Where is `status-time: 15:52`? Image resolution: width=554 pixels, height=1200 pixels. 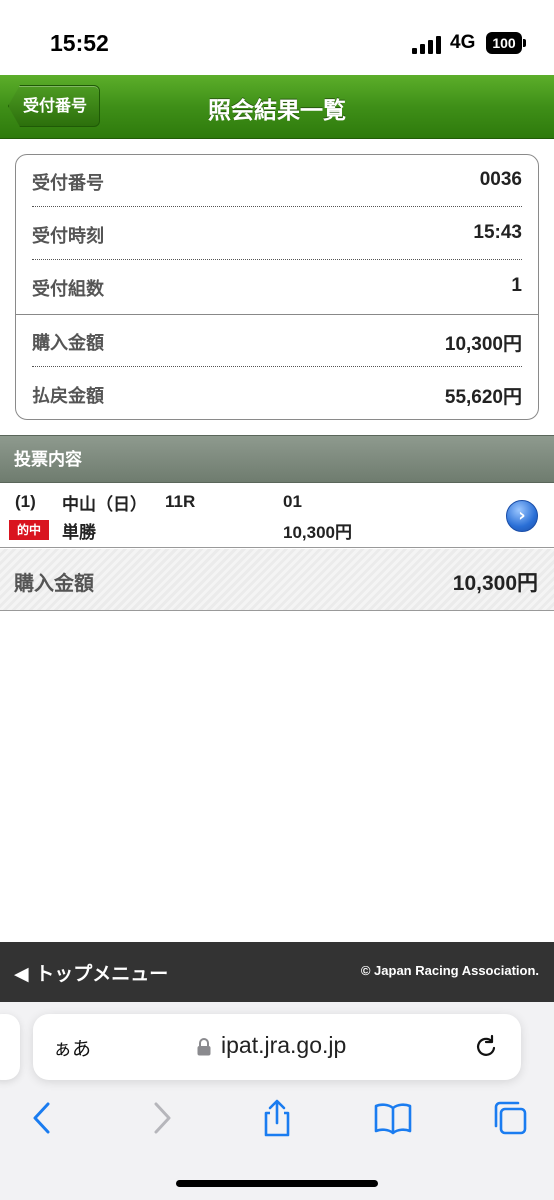
status-time: 15:52 is located at coordinates (79, 43).